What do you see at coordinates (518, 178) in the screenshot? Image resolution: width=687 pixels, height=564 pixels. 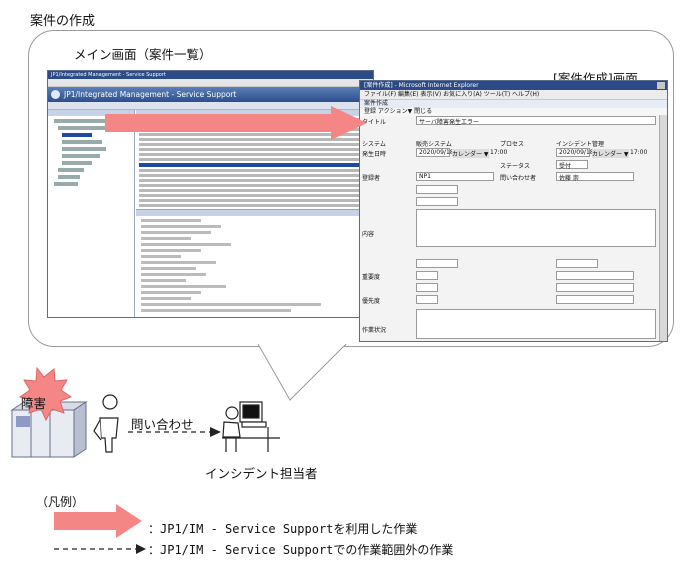 I see `inquirer-label: 問い合わせ者` at bounding box center [518, 178].